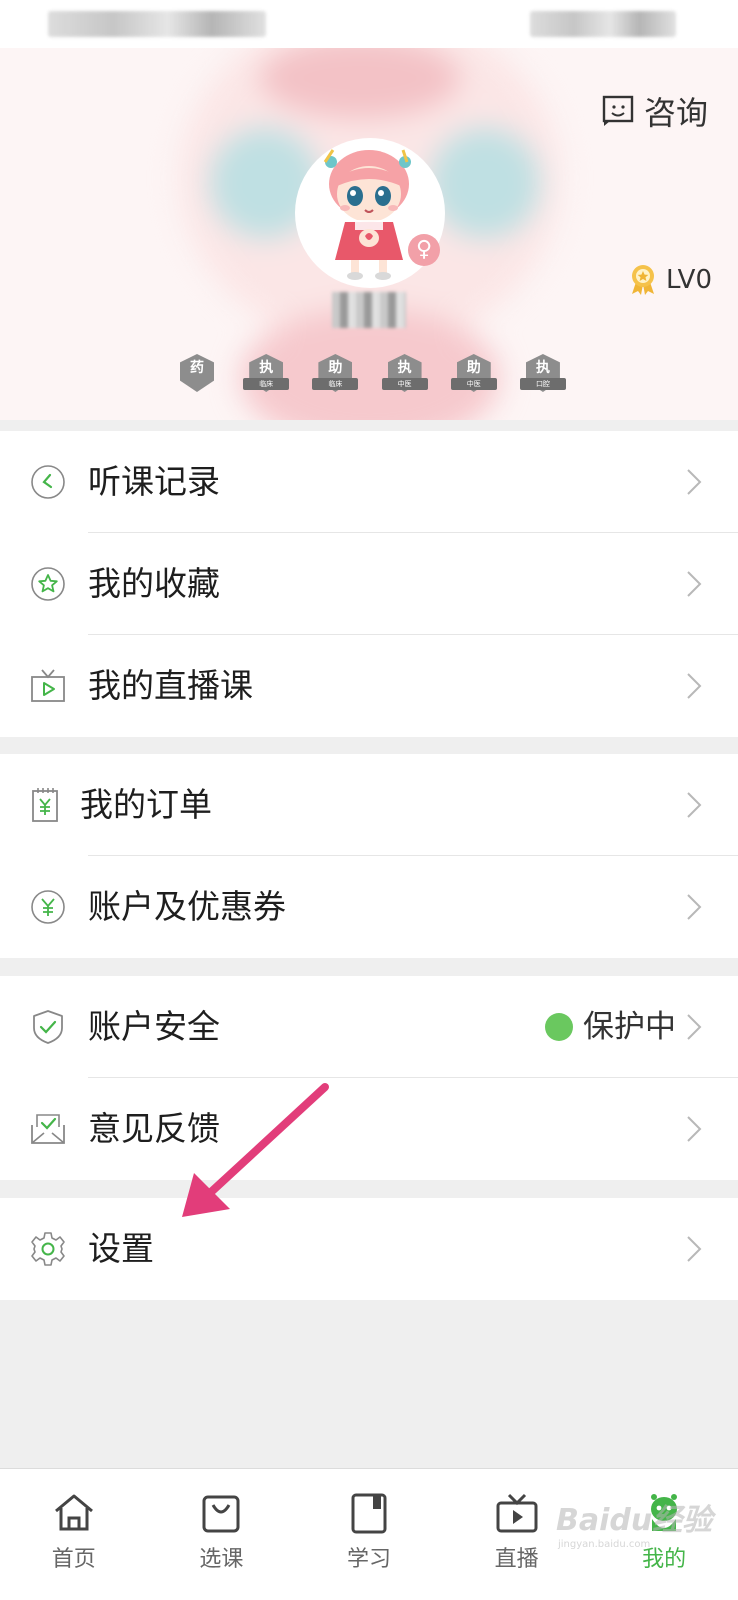 Image resolution: width=738 pixels, height=1600 pixels. I want to click on menu-group-orders: 我的订单 账户及优惠券, so click(369, 856).